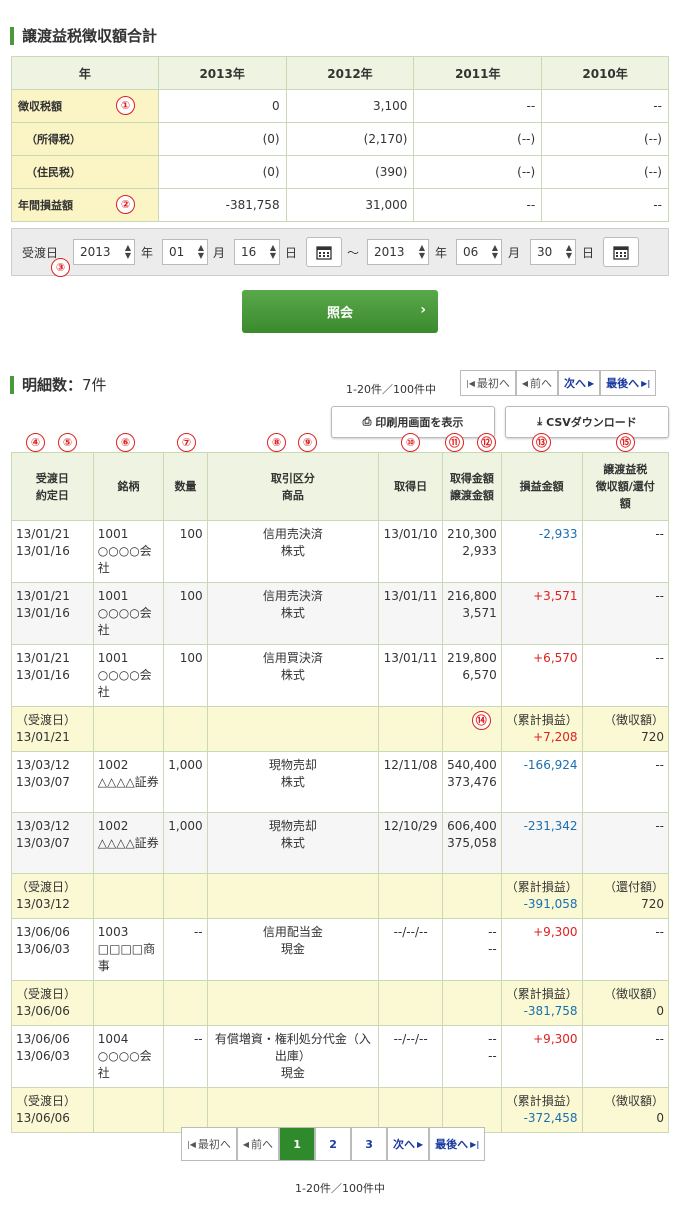  What do you see at coordinates (185, 551) in the screenshot?
I see `quantity: 100` at bounding box center [185, 551].